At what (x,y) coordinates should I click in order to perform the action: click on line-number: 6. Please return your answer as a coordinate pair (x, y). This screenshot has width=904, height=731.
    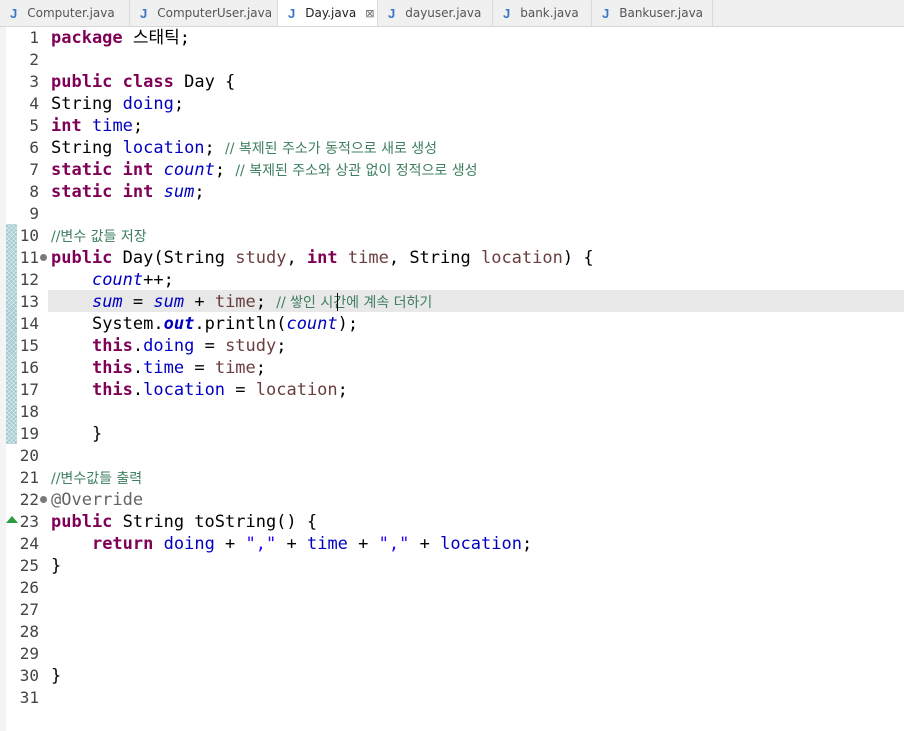
    Looking at the image, I should click on (34, 147).